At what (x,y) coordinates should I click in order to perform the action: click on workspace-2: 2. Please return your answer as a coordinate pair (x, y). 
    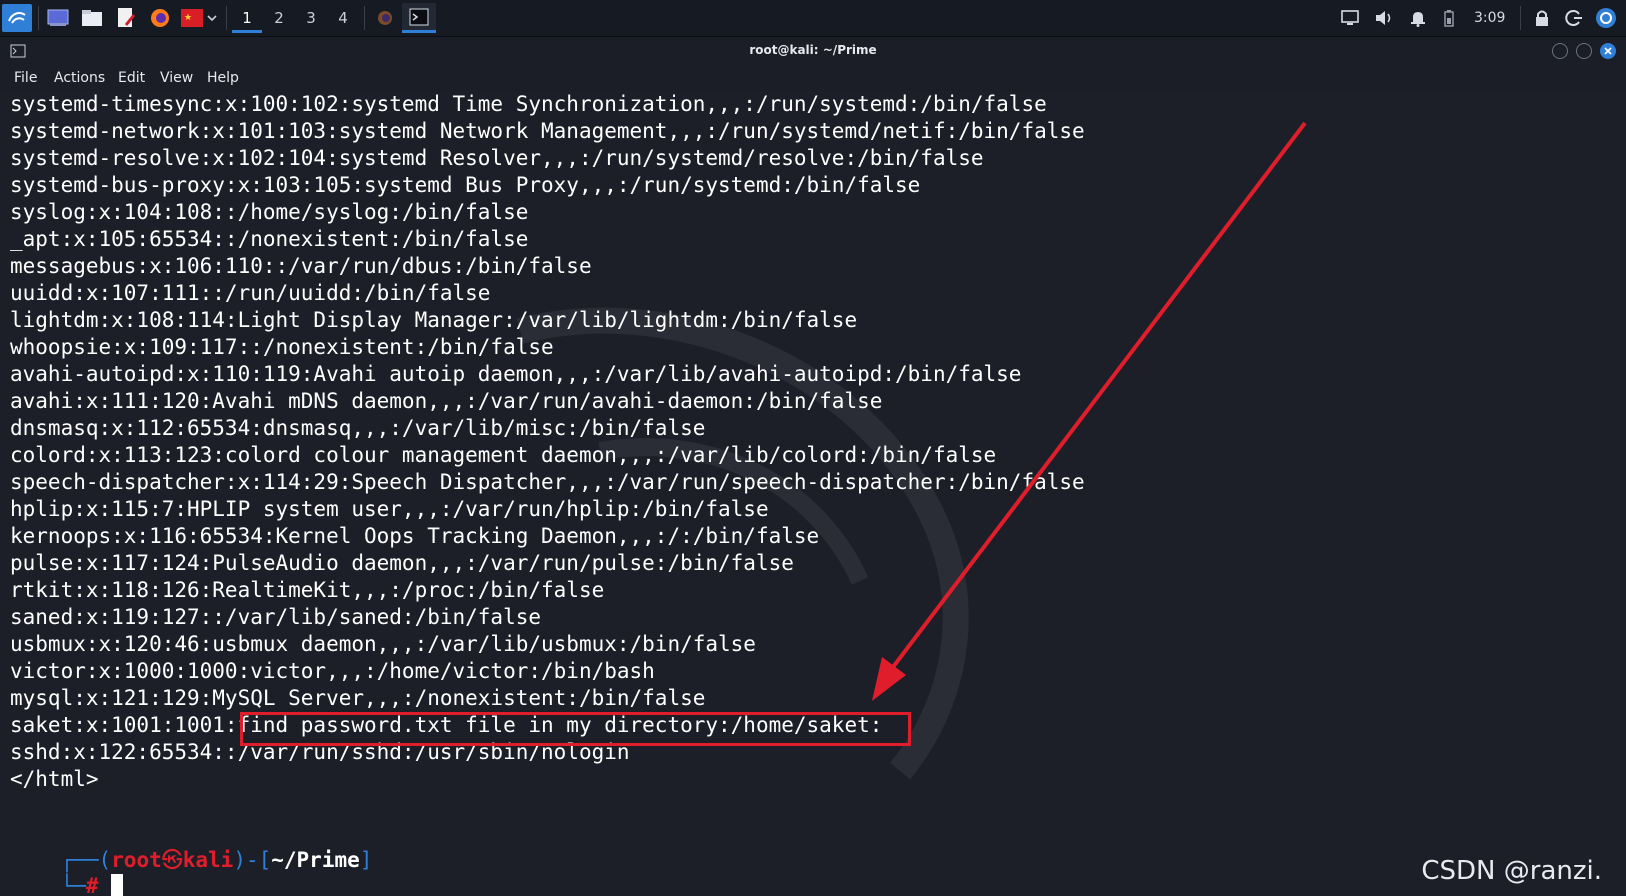
    Looking at the image, I should click on (279, 18).